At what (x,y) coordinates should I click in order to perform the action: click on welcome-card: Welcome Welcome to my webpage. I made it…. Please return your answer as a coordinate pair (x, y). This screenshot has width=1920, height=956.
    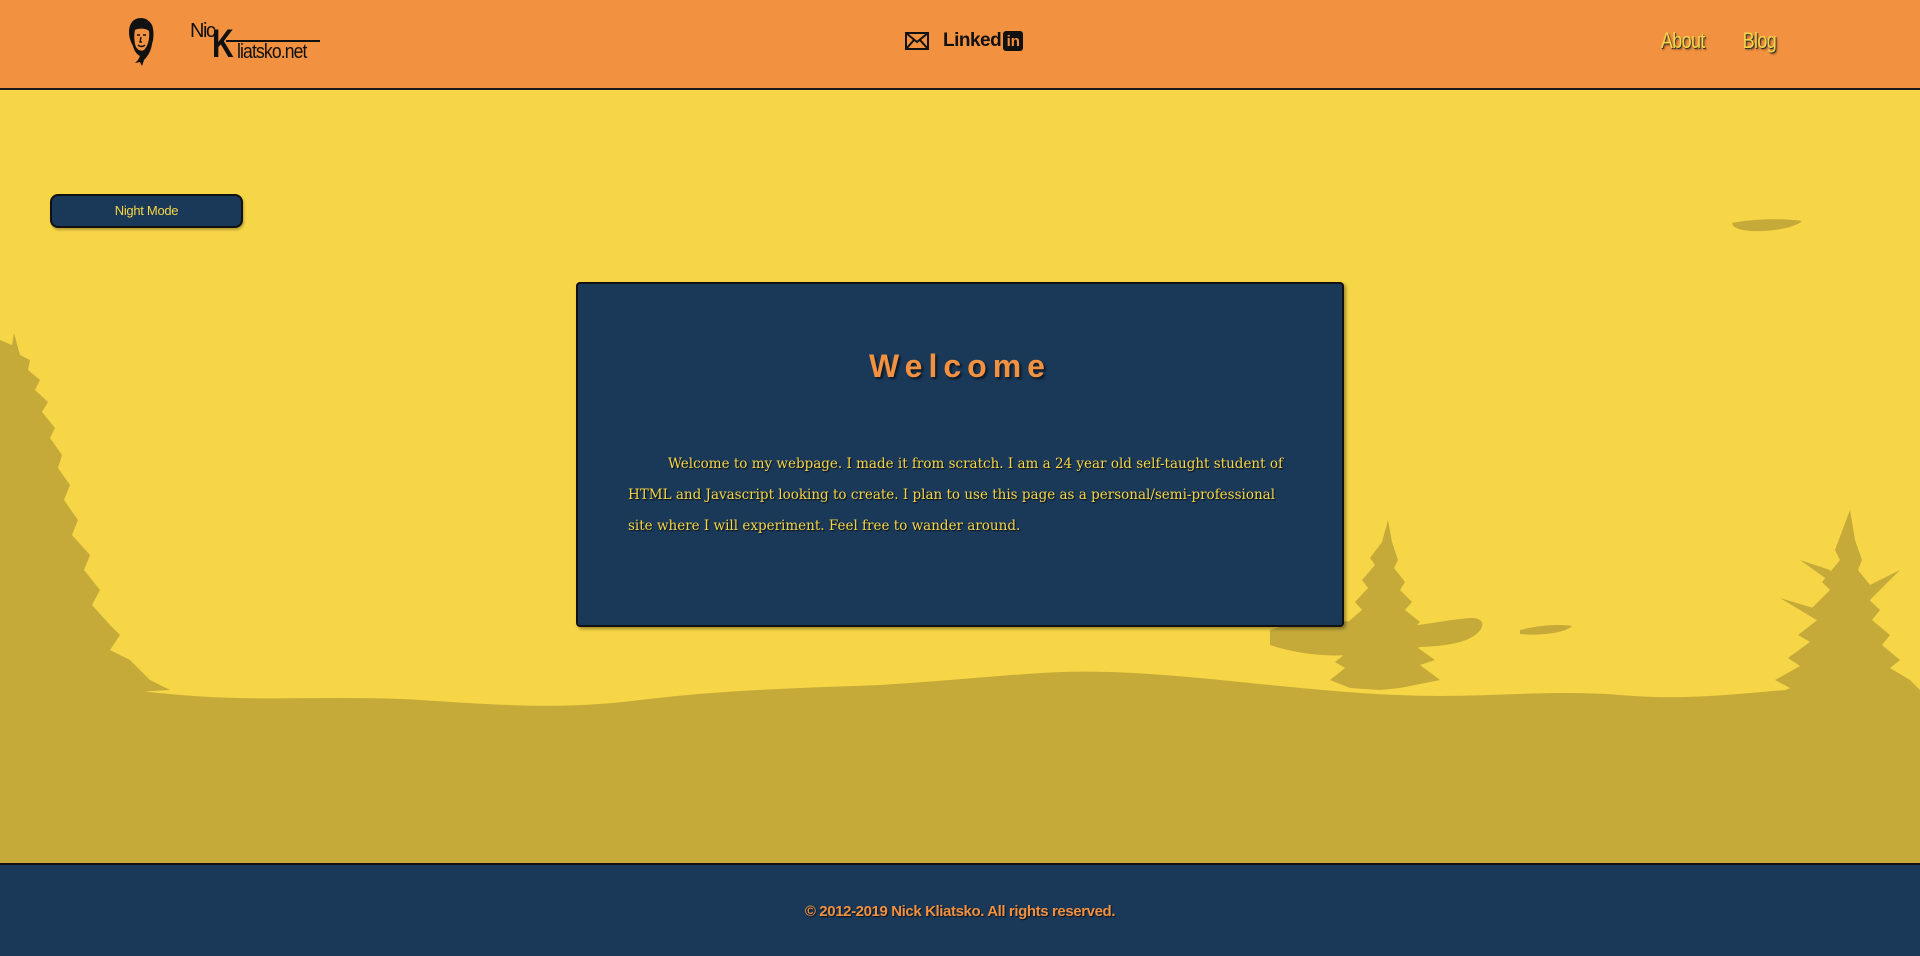
    Looking at the image, I should click on (960, 454).